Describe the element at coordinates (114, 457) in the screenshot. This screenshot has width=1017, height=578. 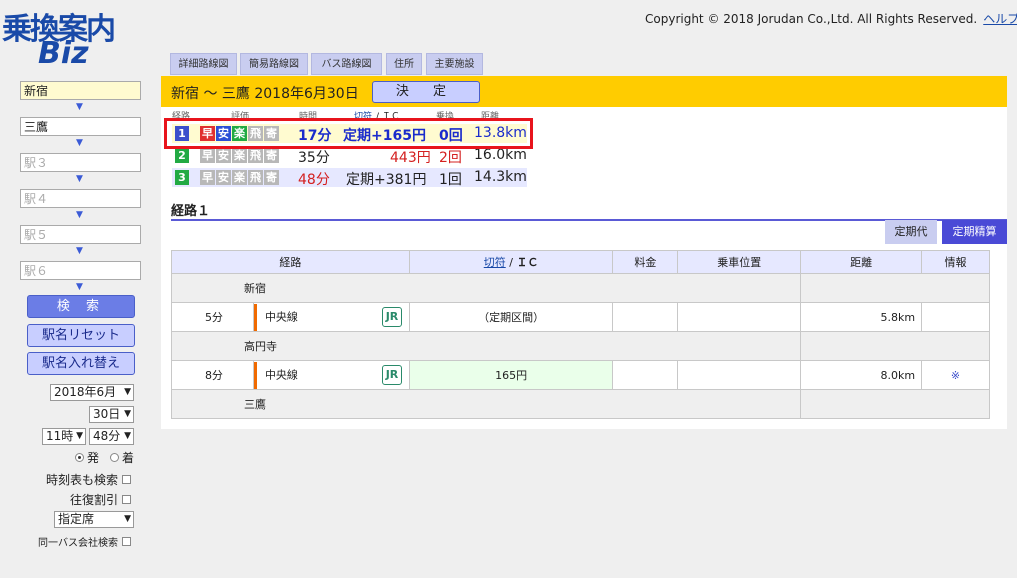
I see `radio-icon` at that location.